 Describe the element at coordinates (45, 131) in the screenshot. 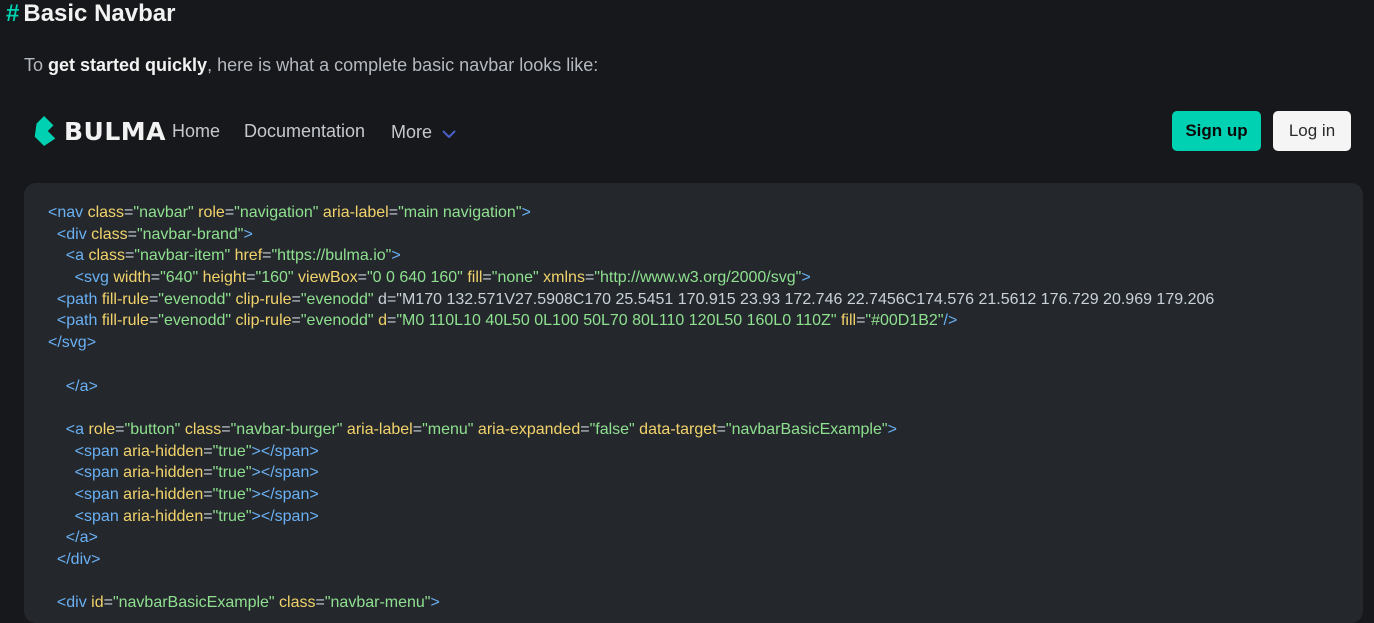

I see `bulma-logo-icon` at that location.